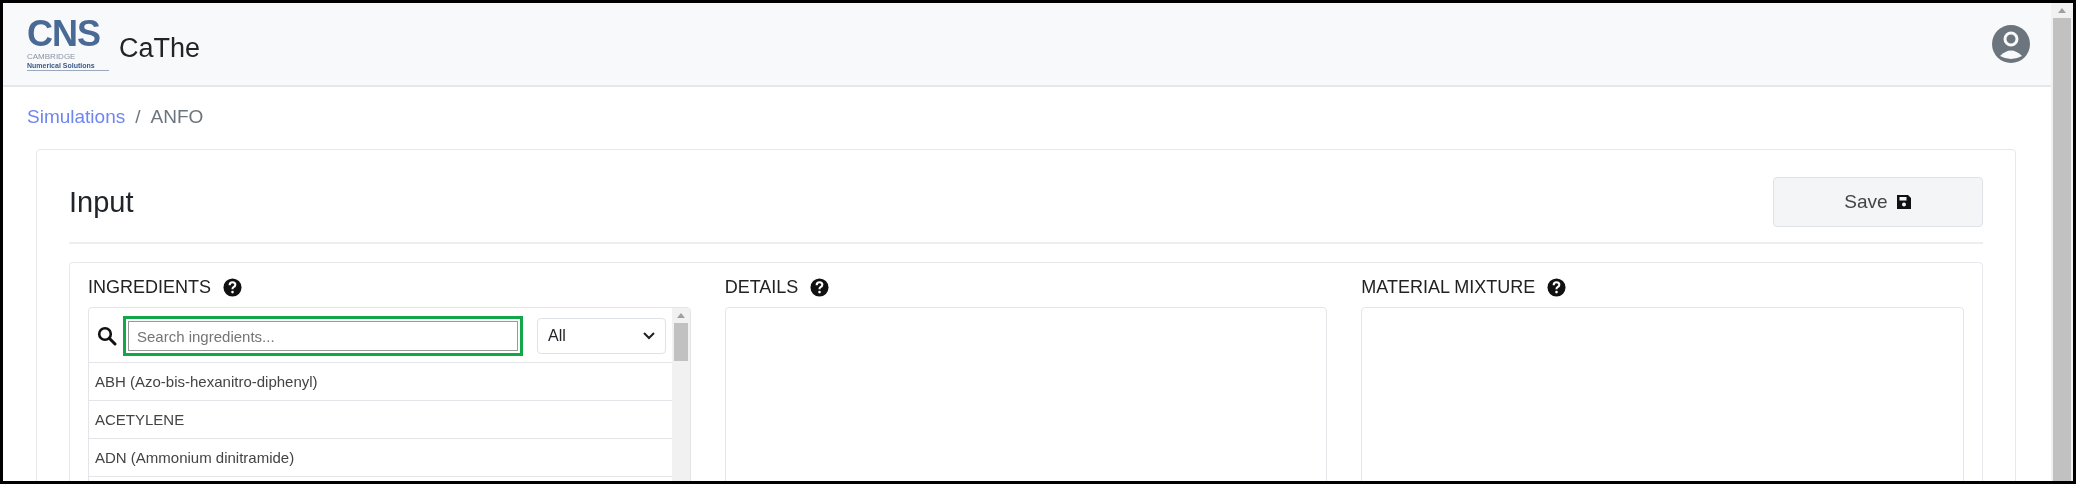  What do you see at coordinates (52, 56) in the screenshot?
I see `logo-tagline: CAMBRIDGE` at bounding box center [52, 56].